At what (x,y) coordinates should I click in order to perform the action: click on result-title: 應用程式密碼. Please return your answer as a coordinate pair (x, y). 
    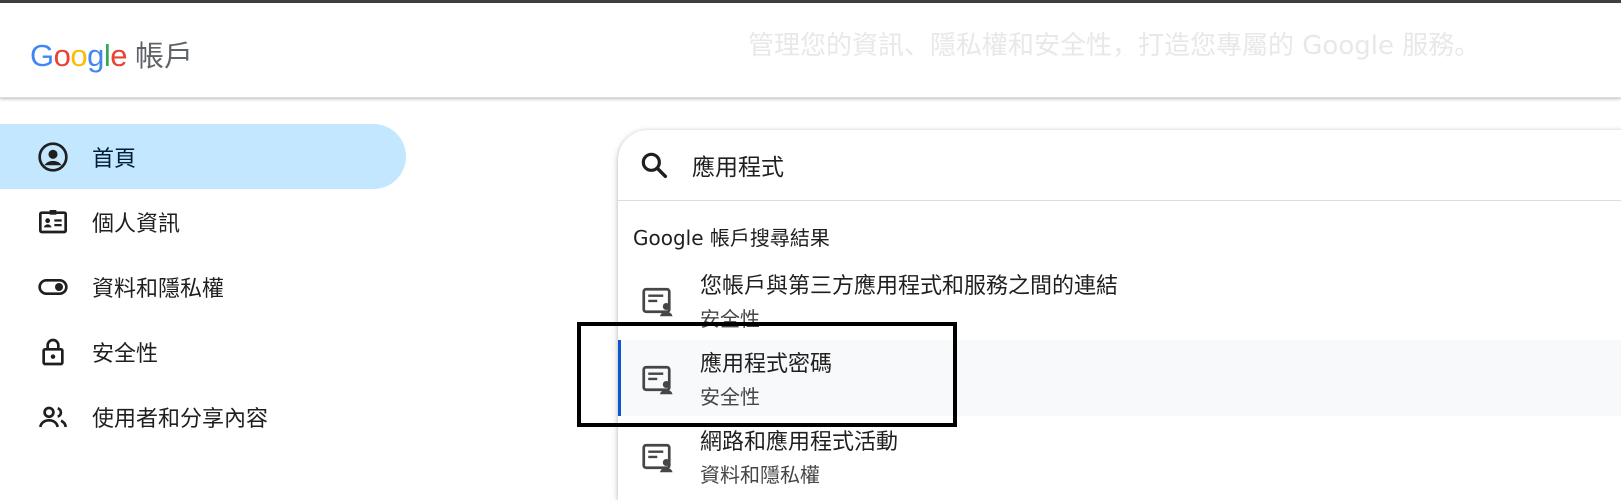
    Looking at the image, I should click on (766, 364).